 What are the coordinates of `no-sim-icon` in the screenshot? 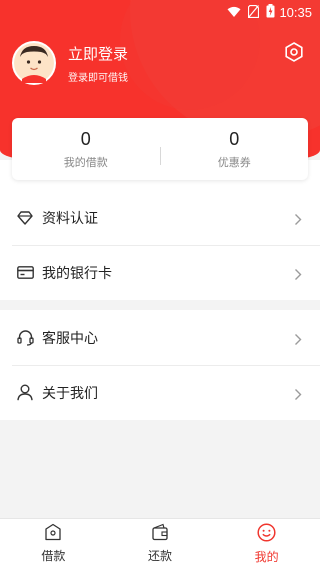 It's located at (254, 12).